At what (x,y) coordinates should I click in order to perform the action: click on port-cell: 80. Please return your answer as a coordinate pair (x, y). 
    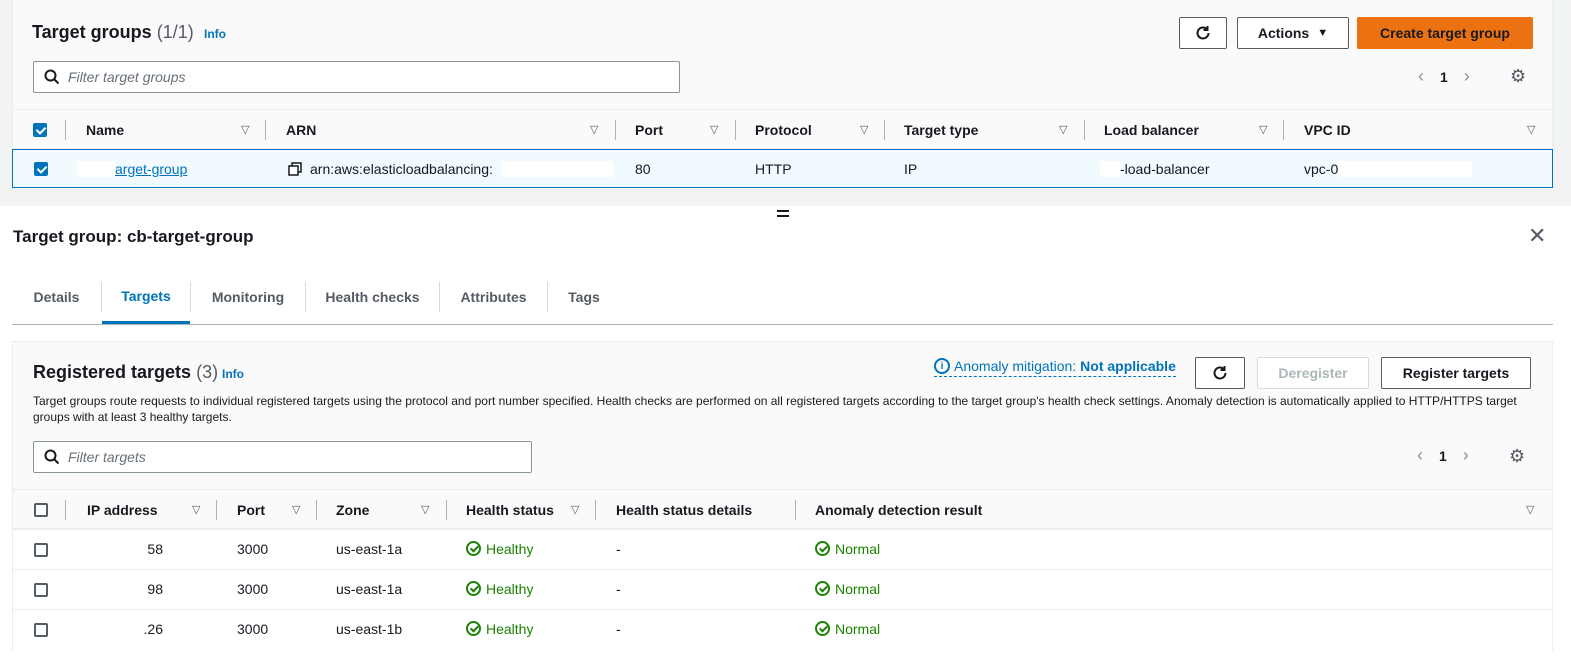
    Looking at the image, I should click on (643, 168).